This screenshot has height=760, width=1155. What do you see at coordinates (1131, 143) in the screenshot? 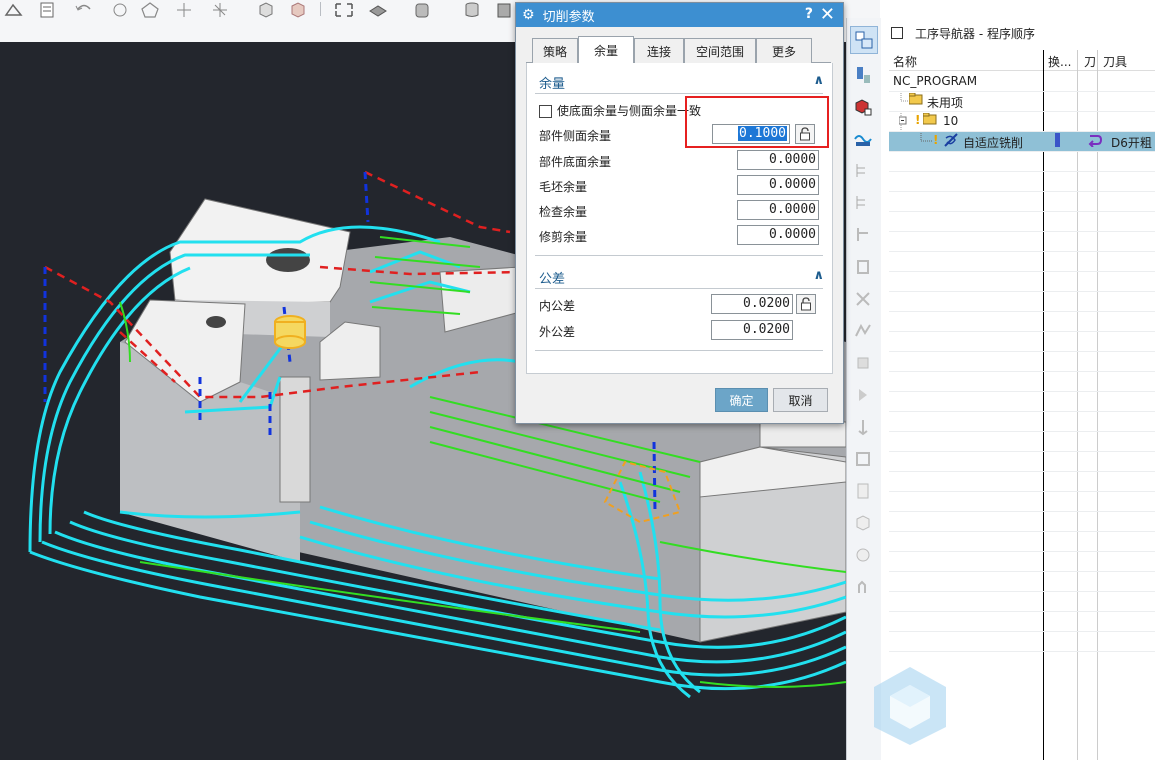
I see `tool-name: D6开粗` at bounding box center [1131, 143].